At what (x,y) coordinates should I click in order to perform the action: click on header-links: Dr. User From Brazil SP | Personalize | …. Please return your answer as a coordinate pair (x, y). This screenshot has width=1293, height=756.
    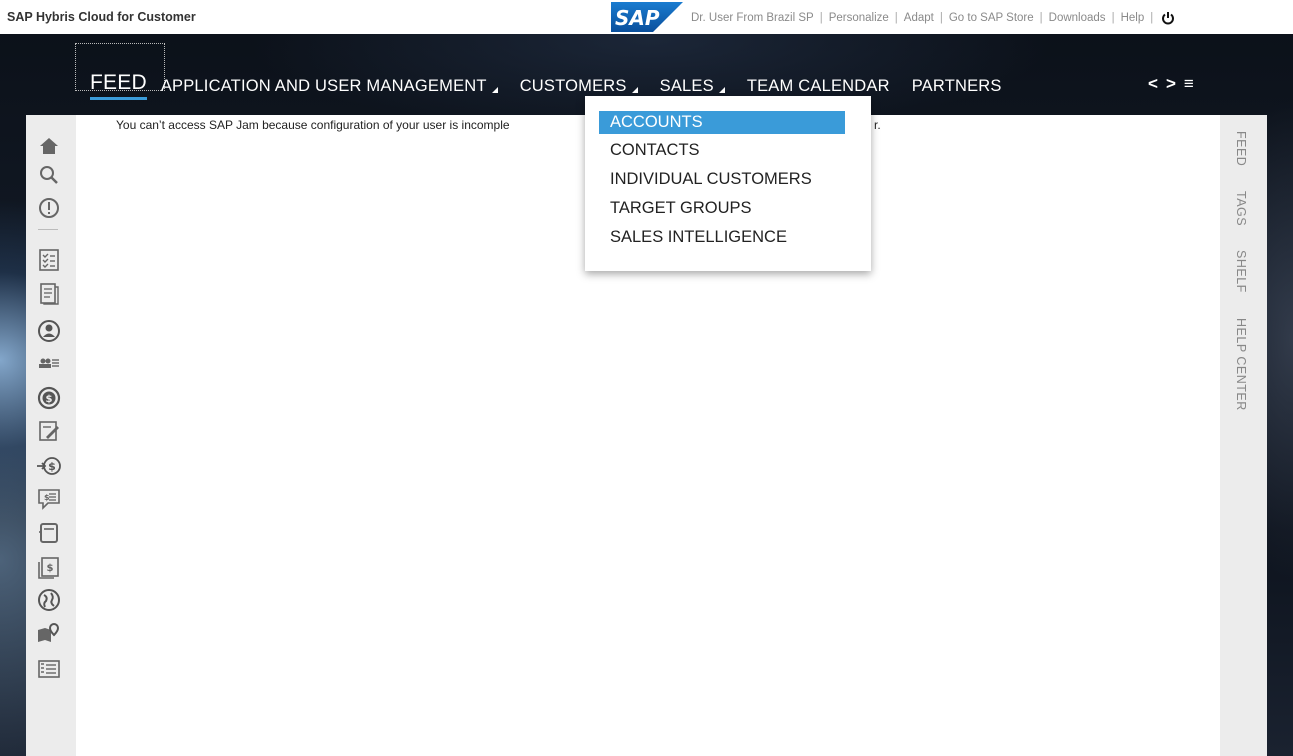
    Looking at the image, I should click on (992, 18).